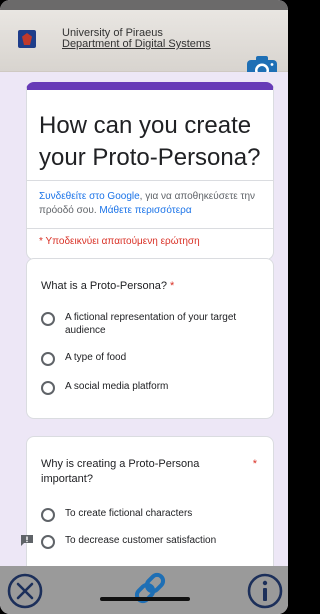 The image size is (320, 614). I want to click on question-title: What is a Proto-Persona? *, so click(150, 276).